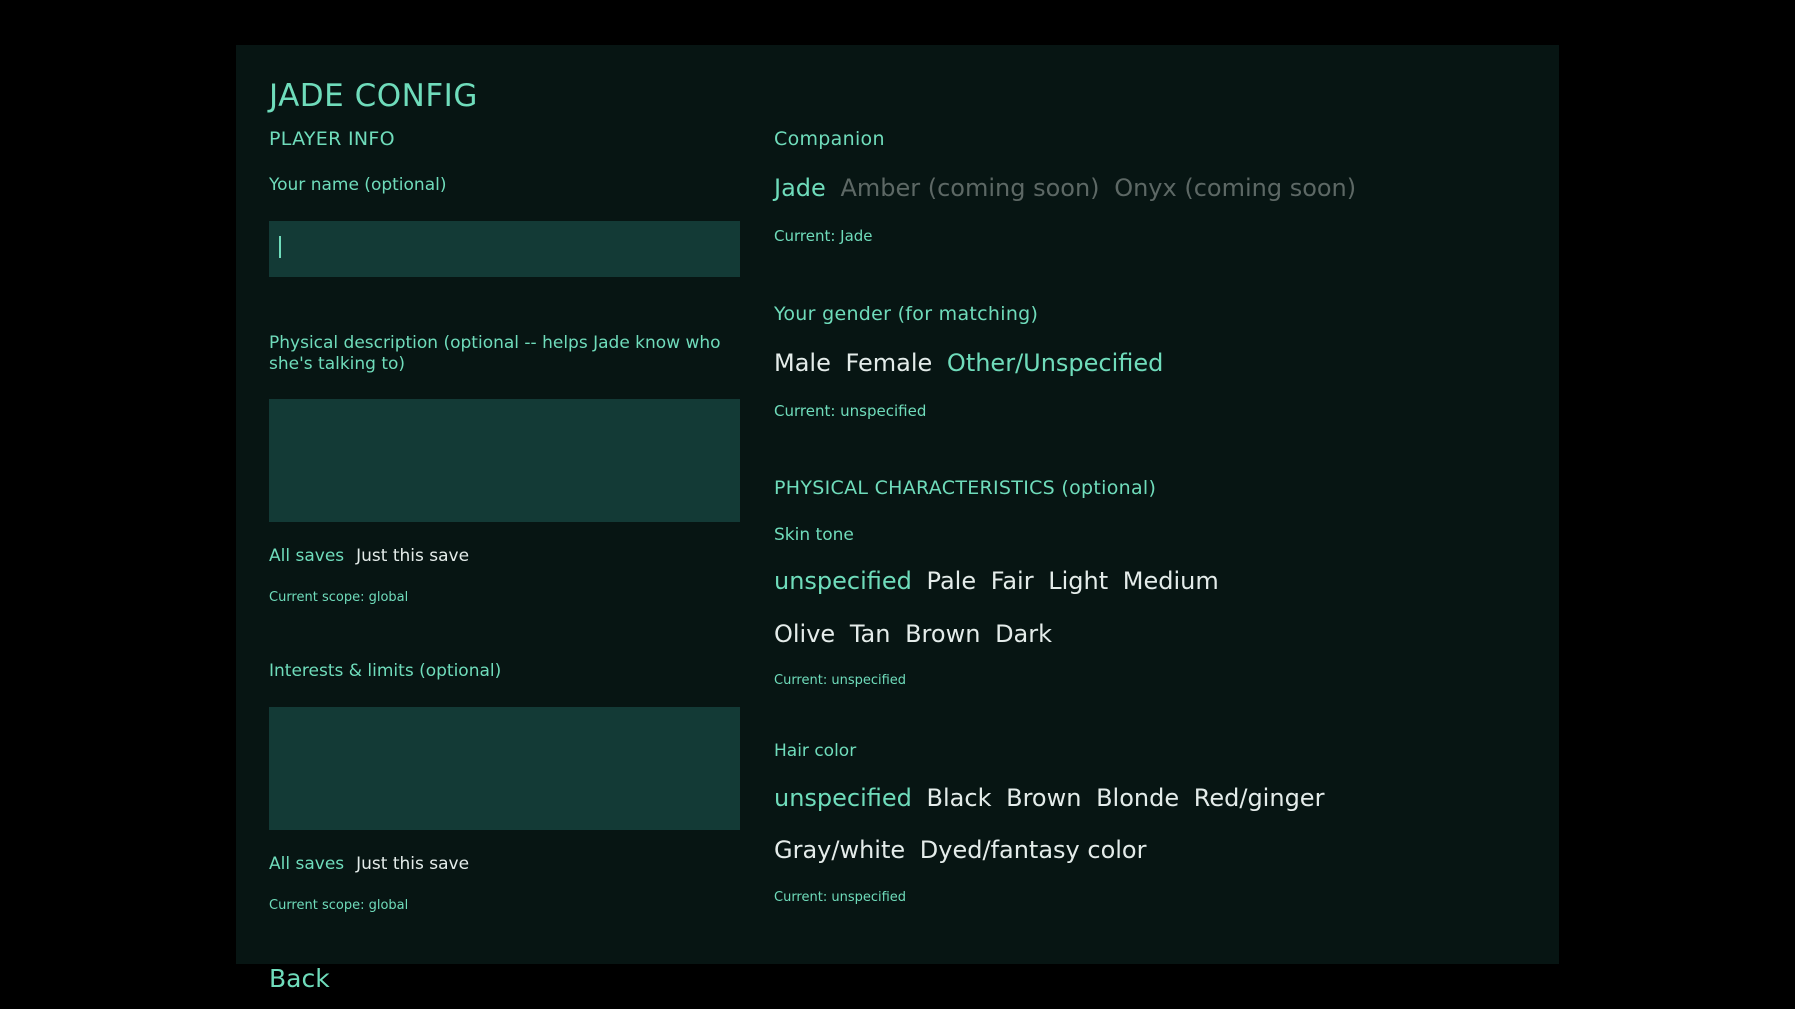 The width and height of the screenshot is (1795, 1009). What do you see at coordinates (889, 363) in the screenshot?
I see `gender-option-female: Female` at bounding box center [889, 363].